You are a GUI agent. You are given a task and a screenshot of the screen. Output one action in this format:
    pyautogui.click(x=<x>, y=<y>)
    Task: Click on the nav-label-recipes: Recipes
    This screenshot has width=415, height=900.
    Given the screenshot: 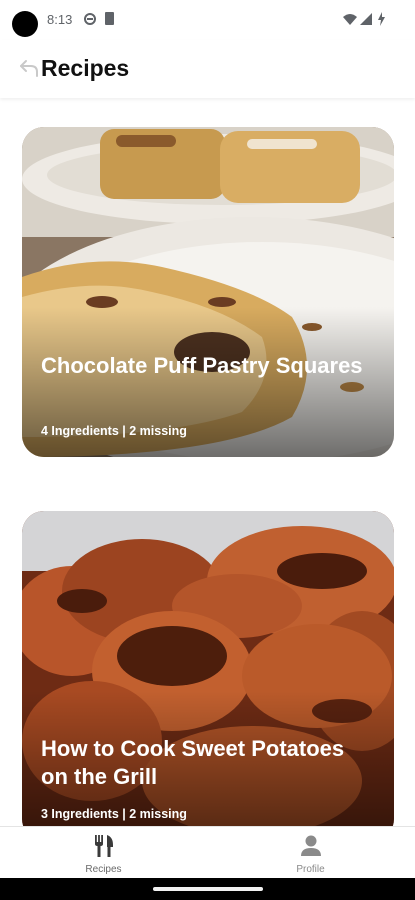 What is the action you would take?
    pyautogui.click(x=103, y=869)
    